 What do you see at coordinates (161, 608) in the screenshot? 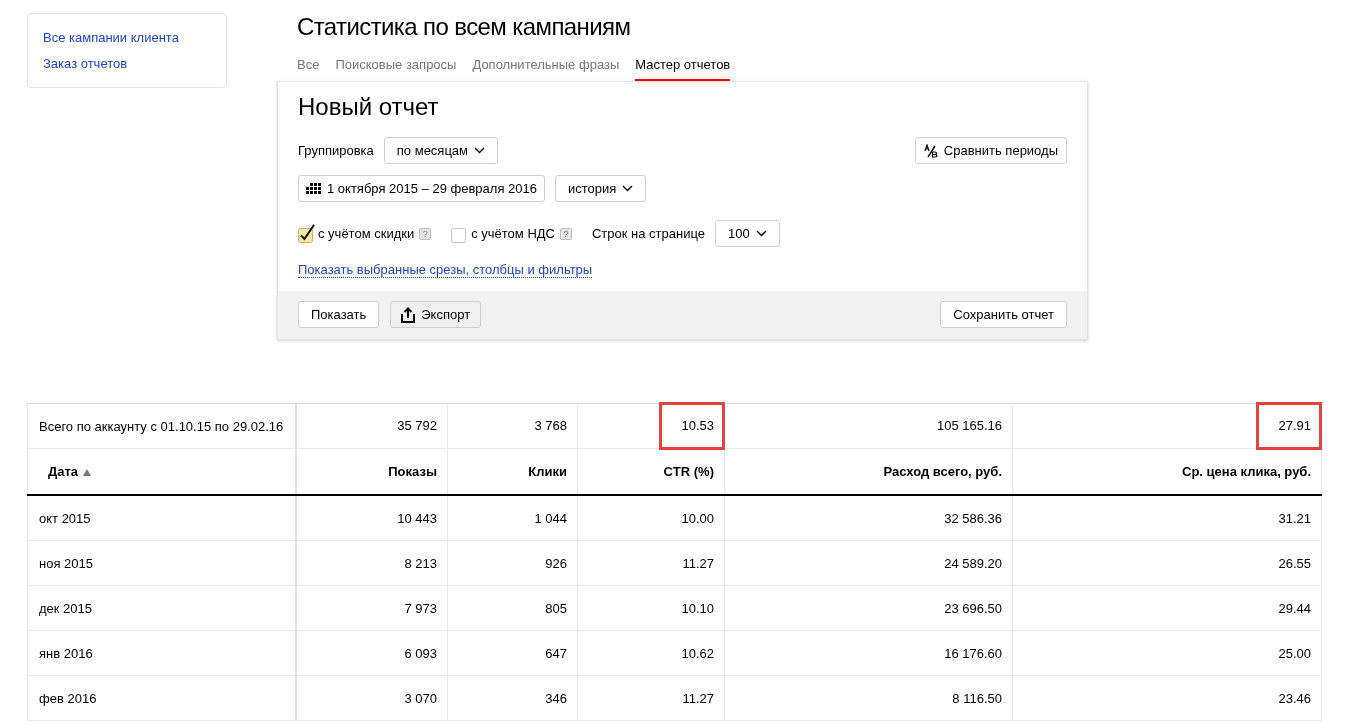
I see `table-cell: дек 2015` at bounding box center [161, 608].